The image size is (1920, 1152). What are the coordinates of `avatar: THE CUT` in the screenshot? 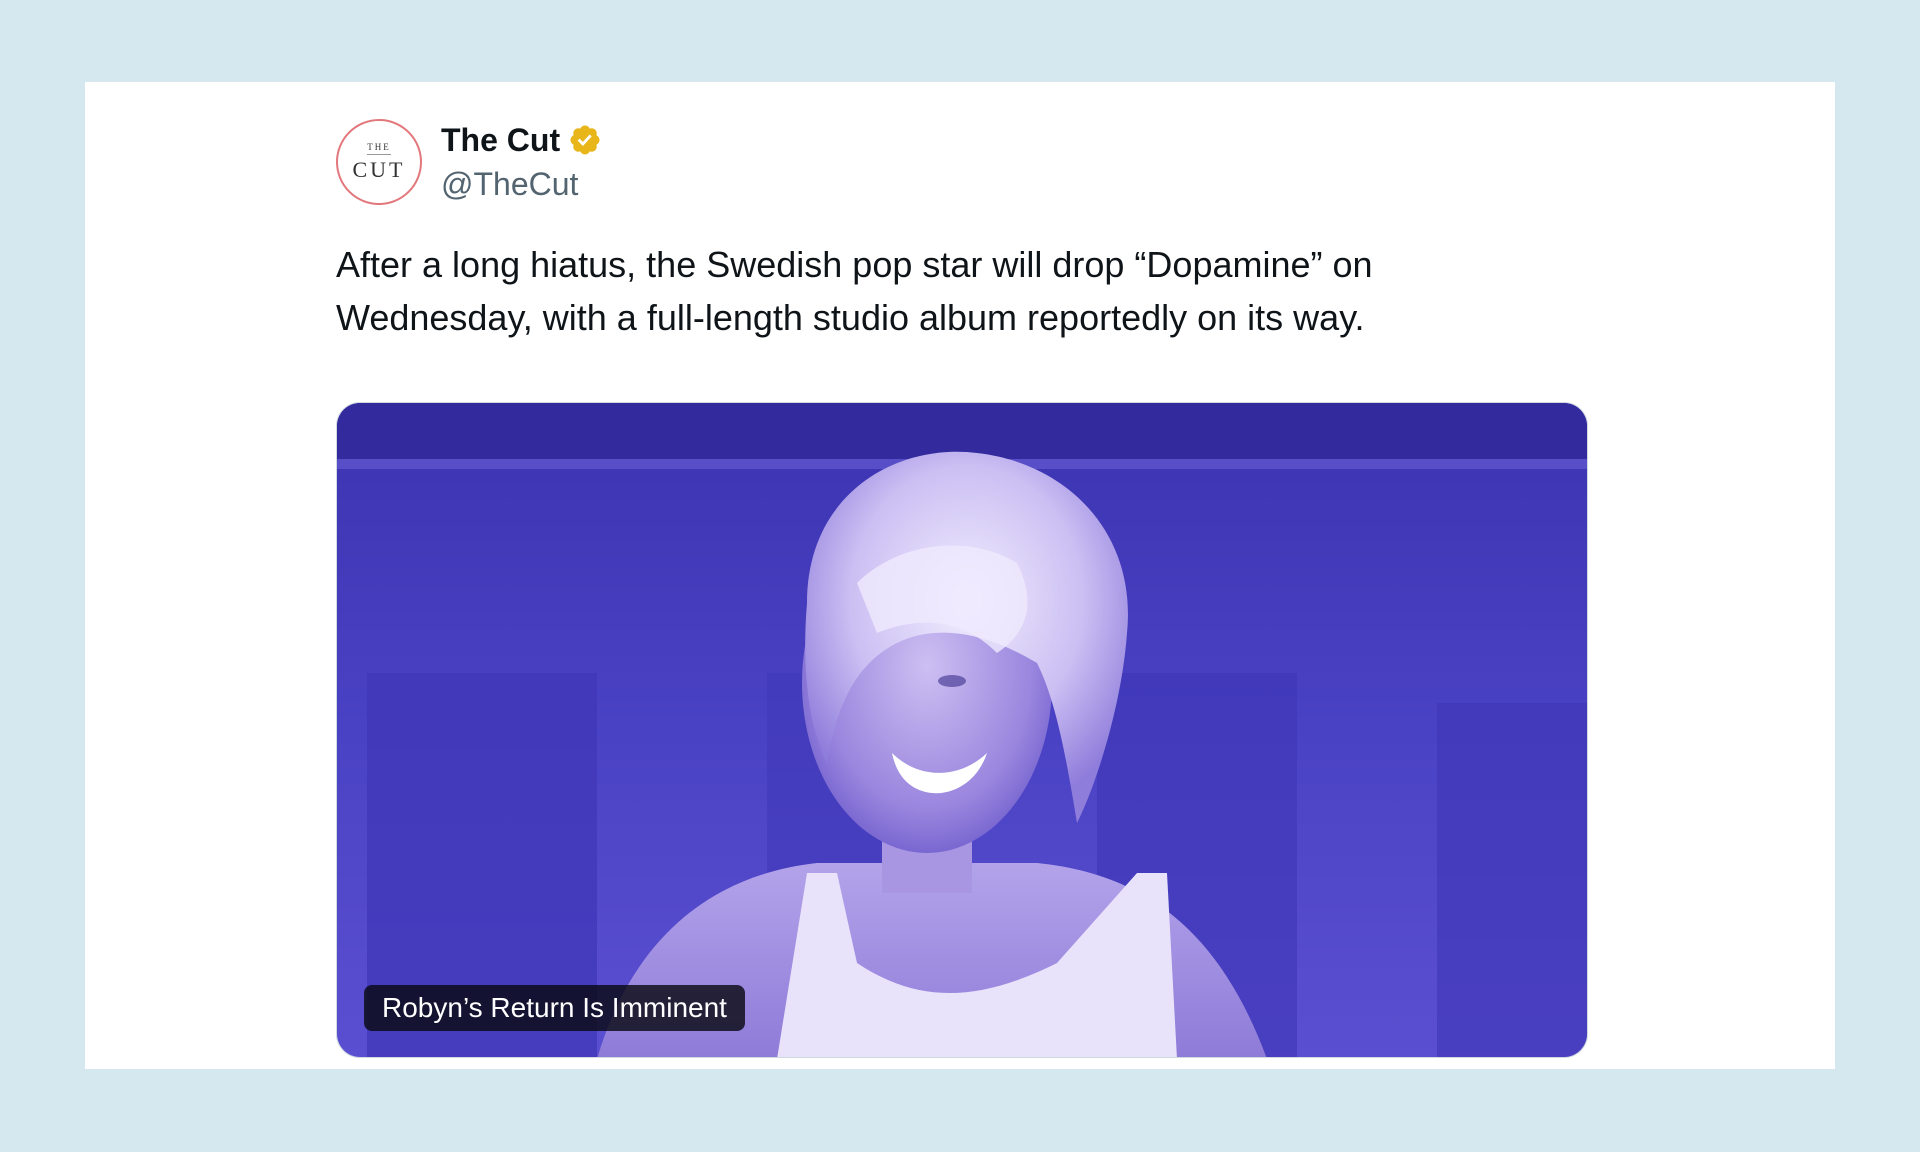 It's located at (379, 162).